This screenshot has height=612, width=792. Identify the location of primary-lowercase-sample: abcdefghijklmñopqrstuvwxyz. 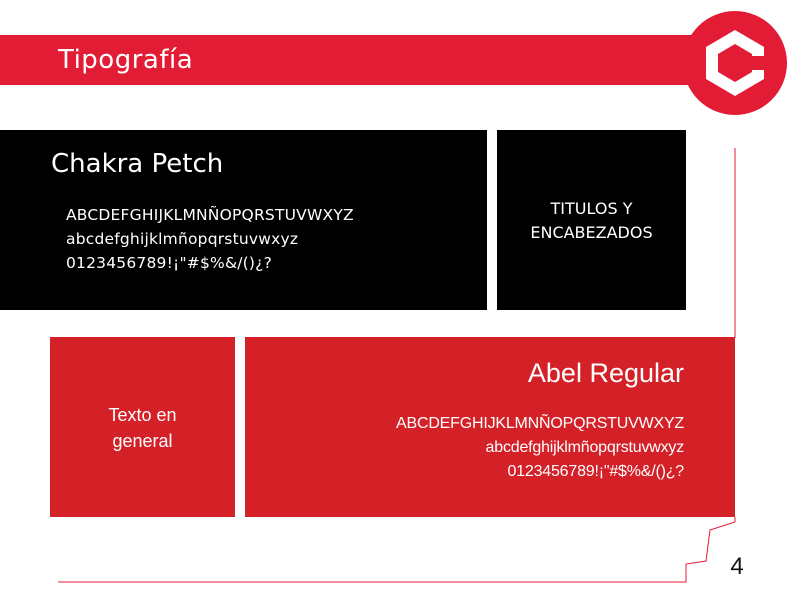
(182, 239).